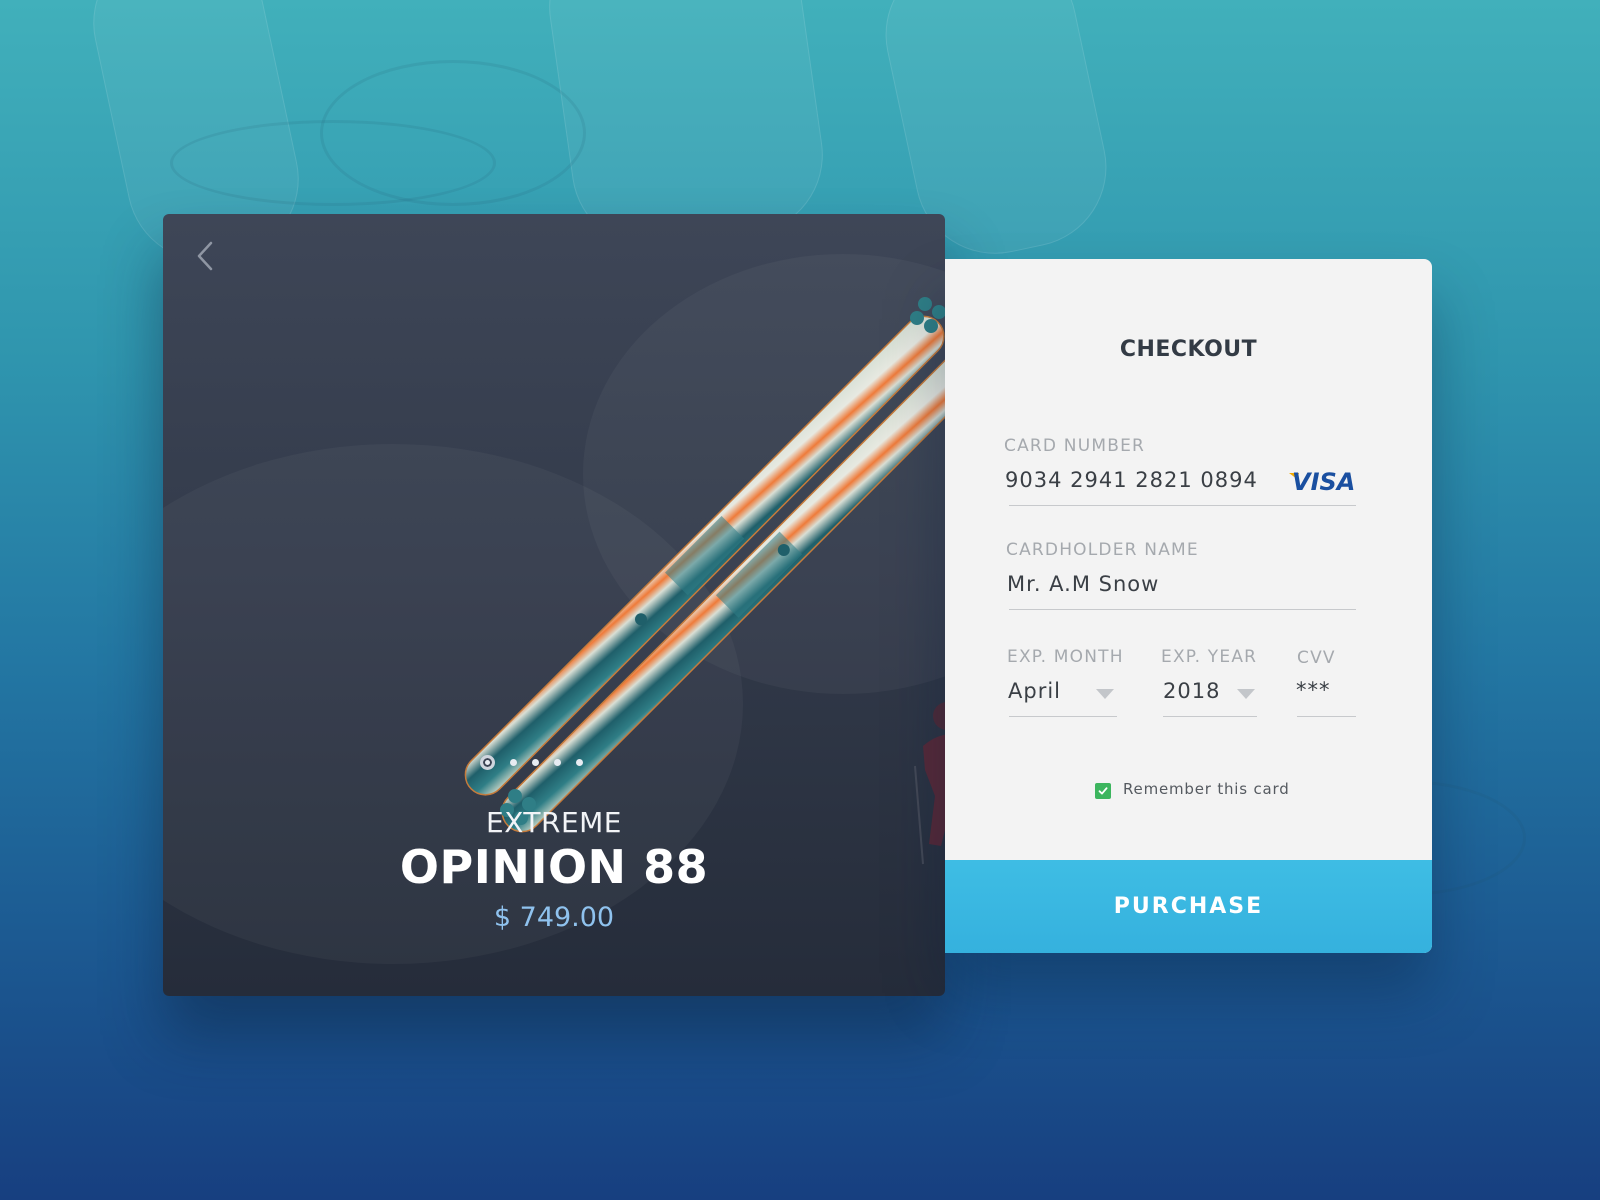 The height and width of the screenshot is (1200, 1600). I want to click on visa-brand-text: VISA, so click(1323, 481).